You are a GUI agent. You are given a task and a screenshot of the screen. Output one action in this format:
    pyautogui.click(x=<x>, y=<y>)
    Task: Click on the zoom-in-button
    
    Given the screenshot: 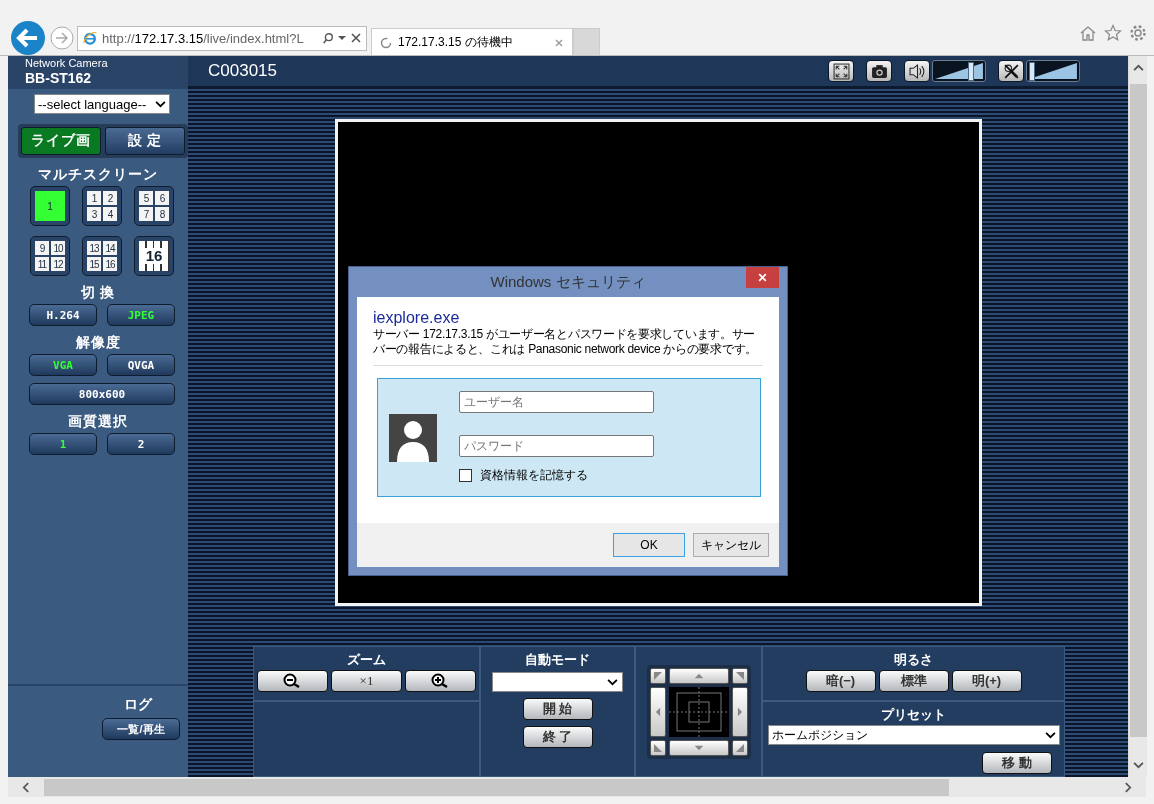 What is the action you would take?
    pyautogui.click(x=440, y=681)
    